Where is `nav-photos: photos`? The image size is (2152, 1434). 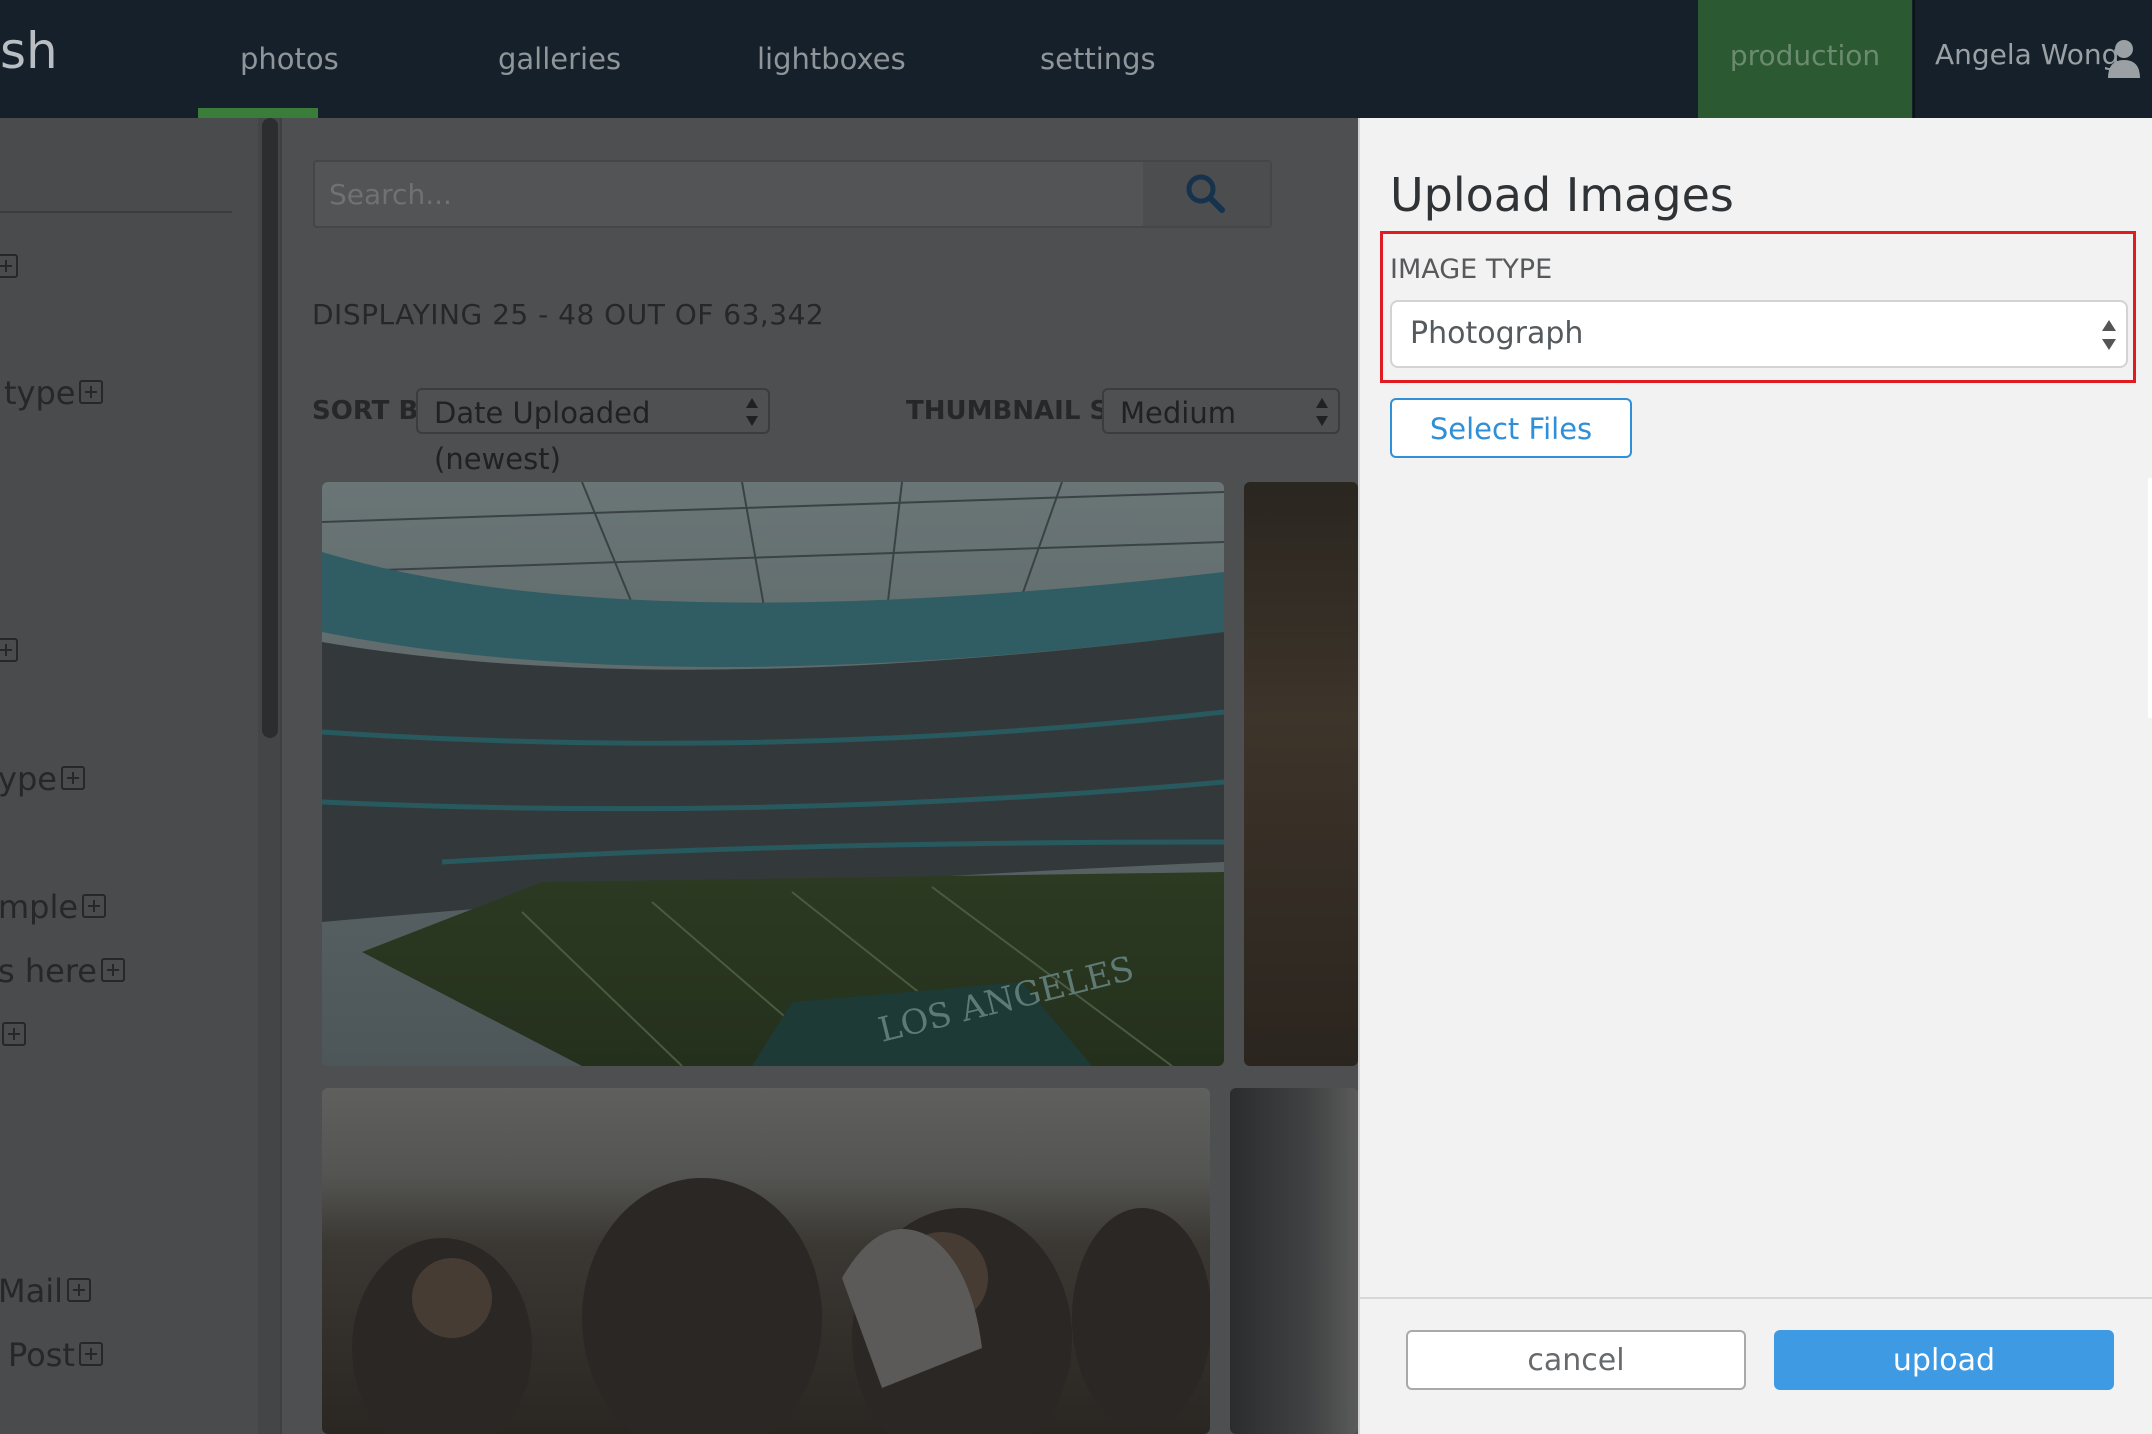 nav-photos: photos is located at coordinates (289, 59).